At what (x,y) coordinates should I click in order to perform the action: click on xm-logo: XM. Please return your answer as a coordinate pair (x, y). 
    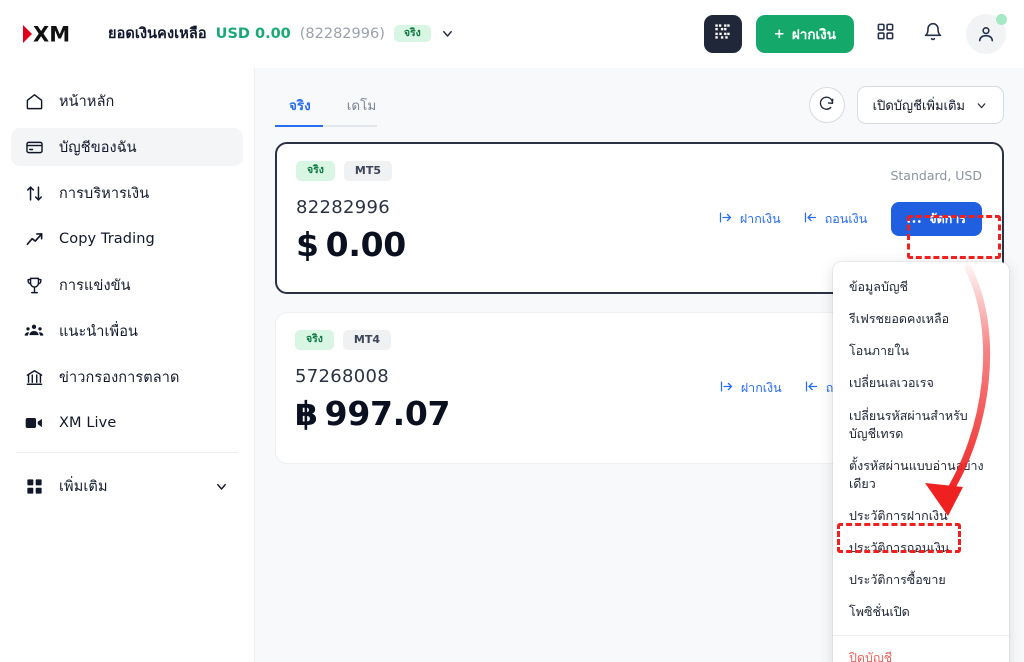
    Looking at the image, I should click on (50, 34).